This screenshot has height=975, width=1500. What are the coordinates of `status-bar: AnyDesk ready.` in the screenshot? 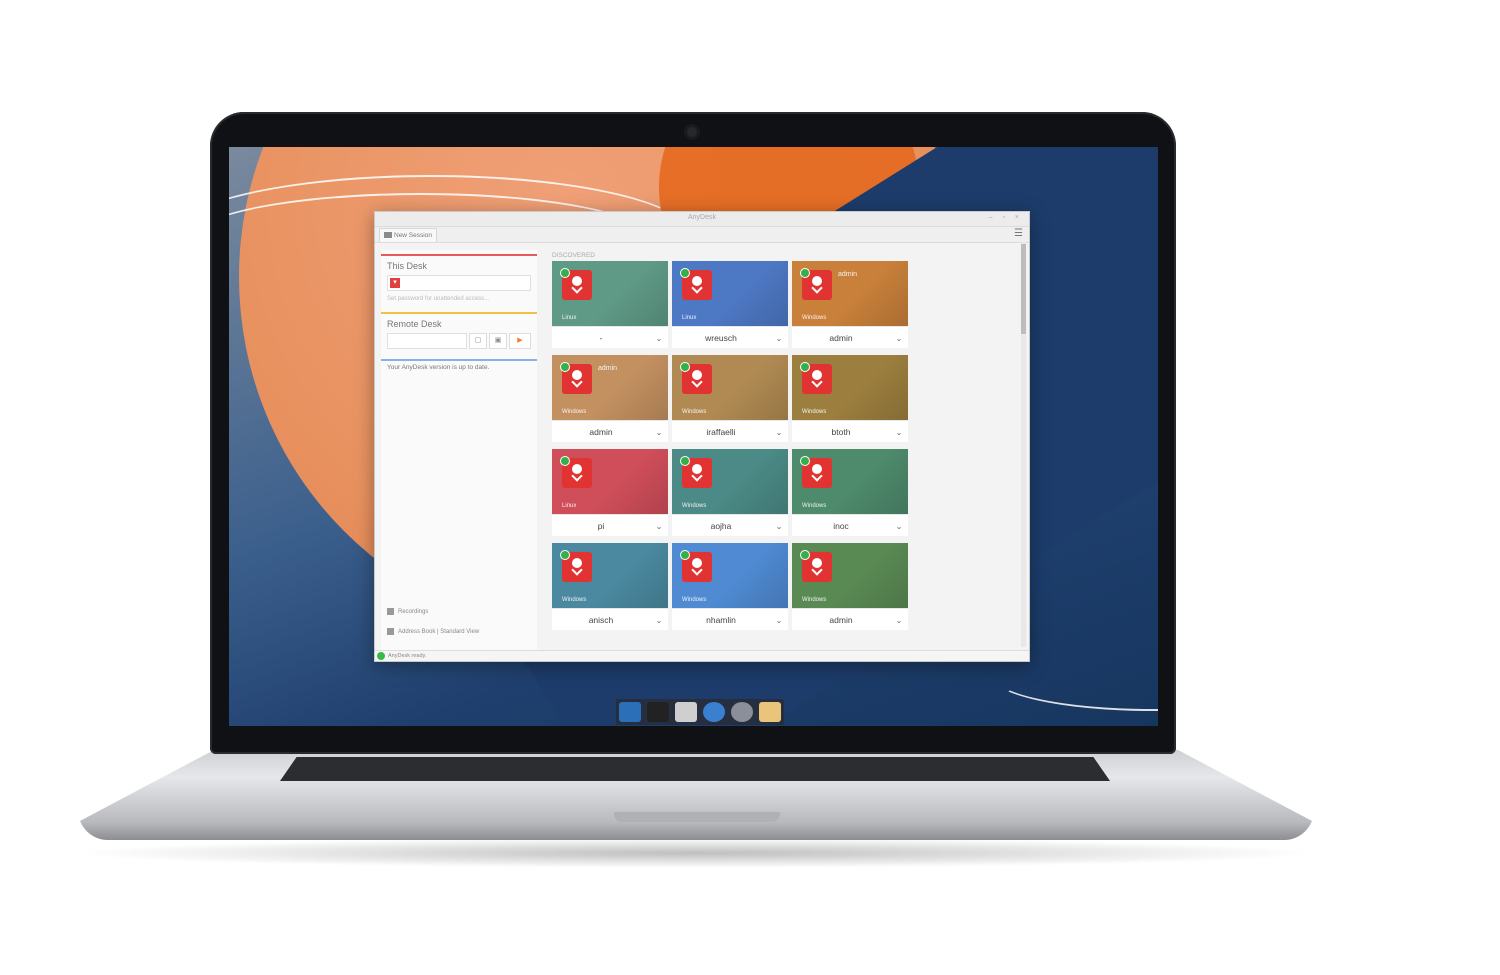 It's located at (702, 655).